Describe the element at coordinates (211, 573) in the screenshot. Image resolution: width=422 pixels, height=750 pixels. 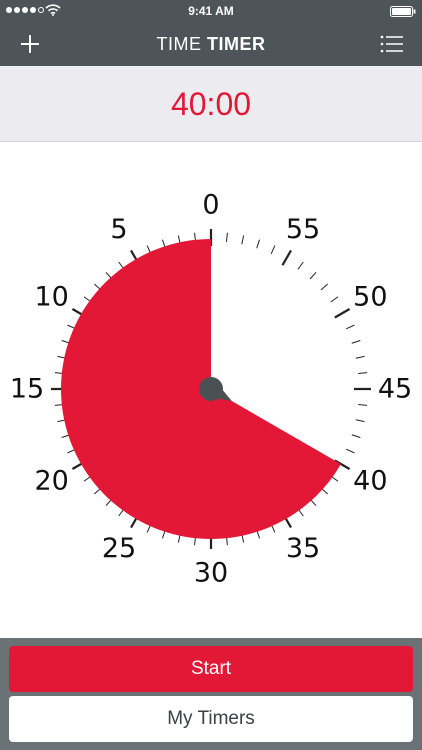
I see `dial-label-30: 30` at that location.